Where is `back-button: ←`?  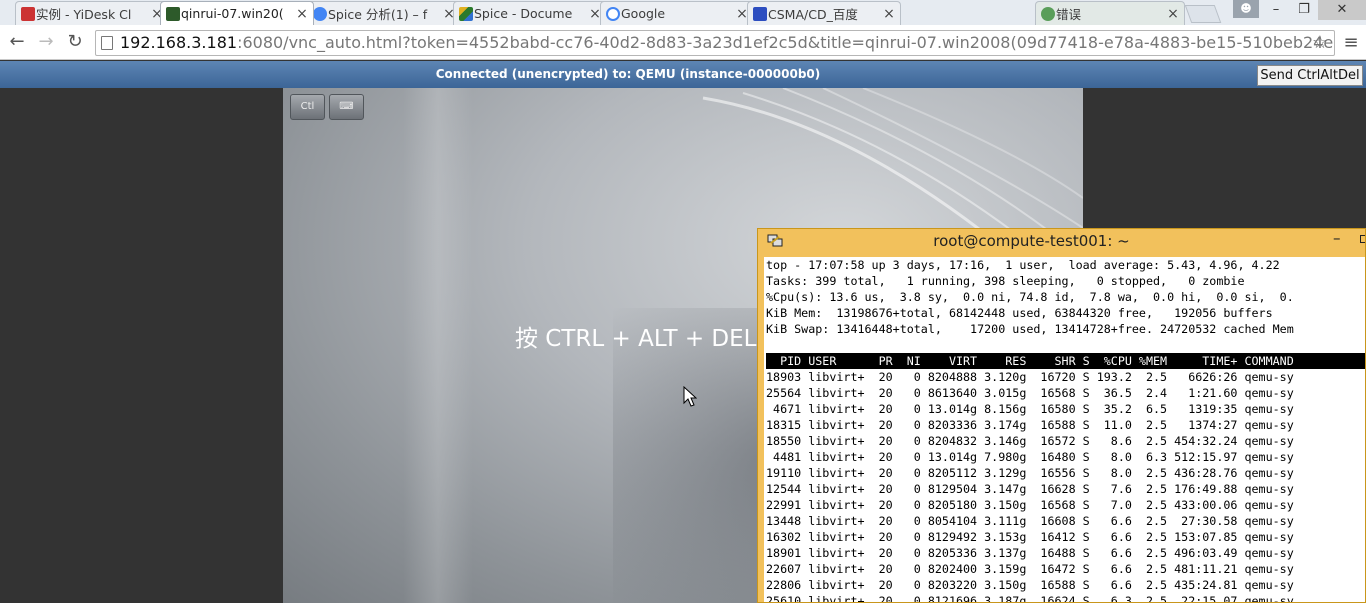 back-button: ← is located at coordinates (17, 43).